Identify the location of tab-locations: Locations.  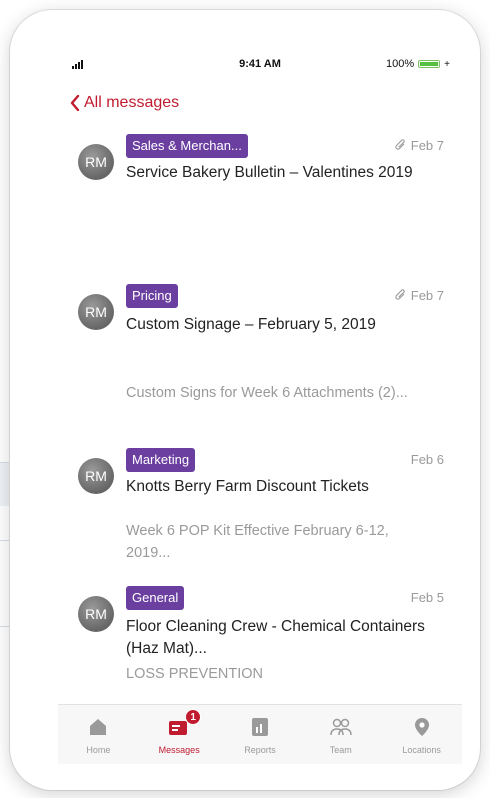
(422, 734).